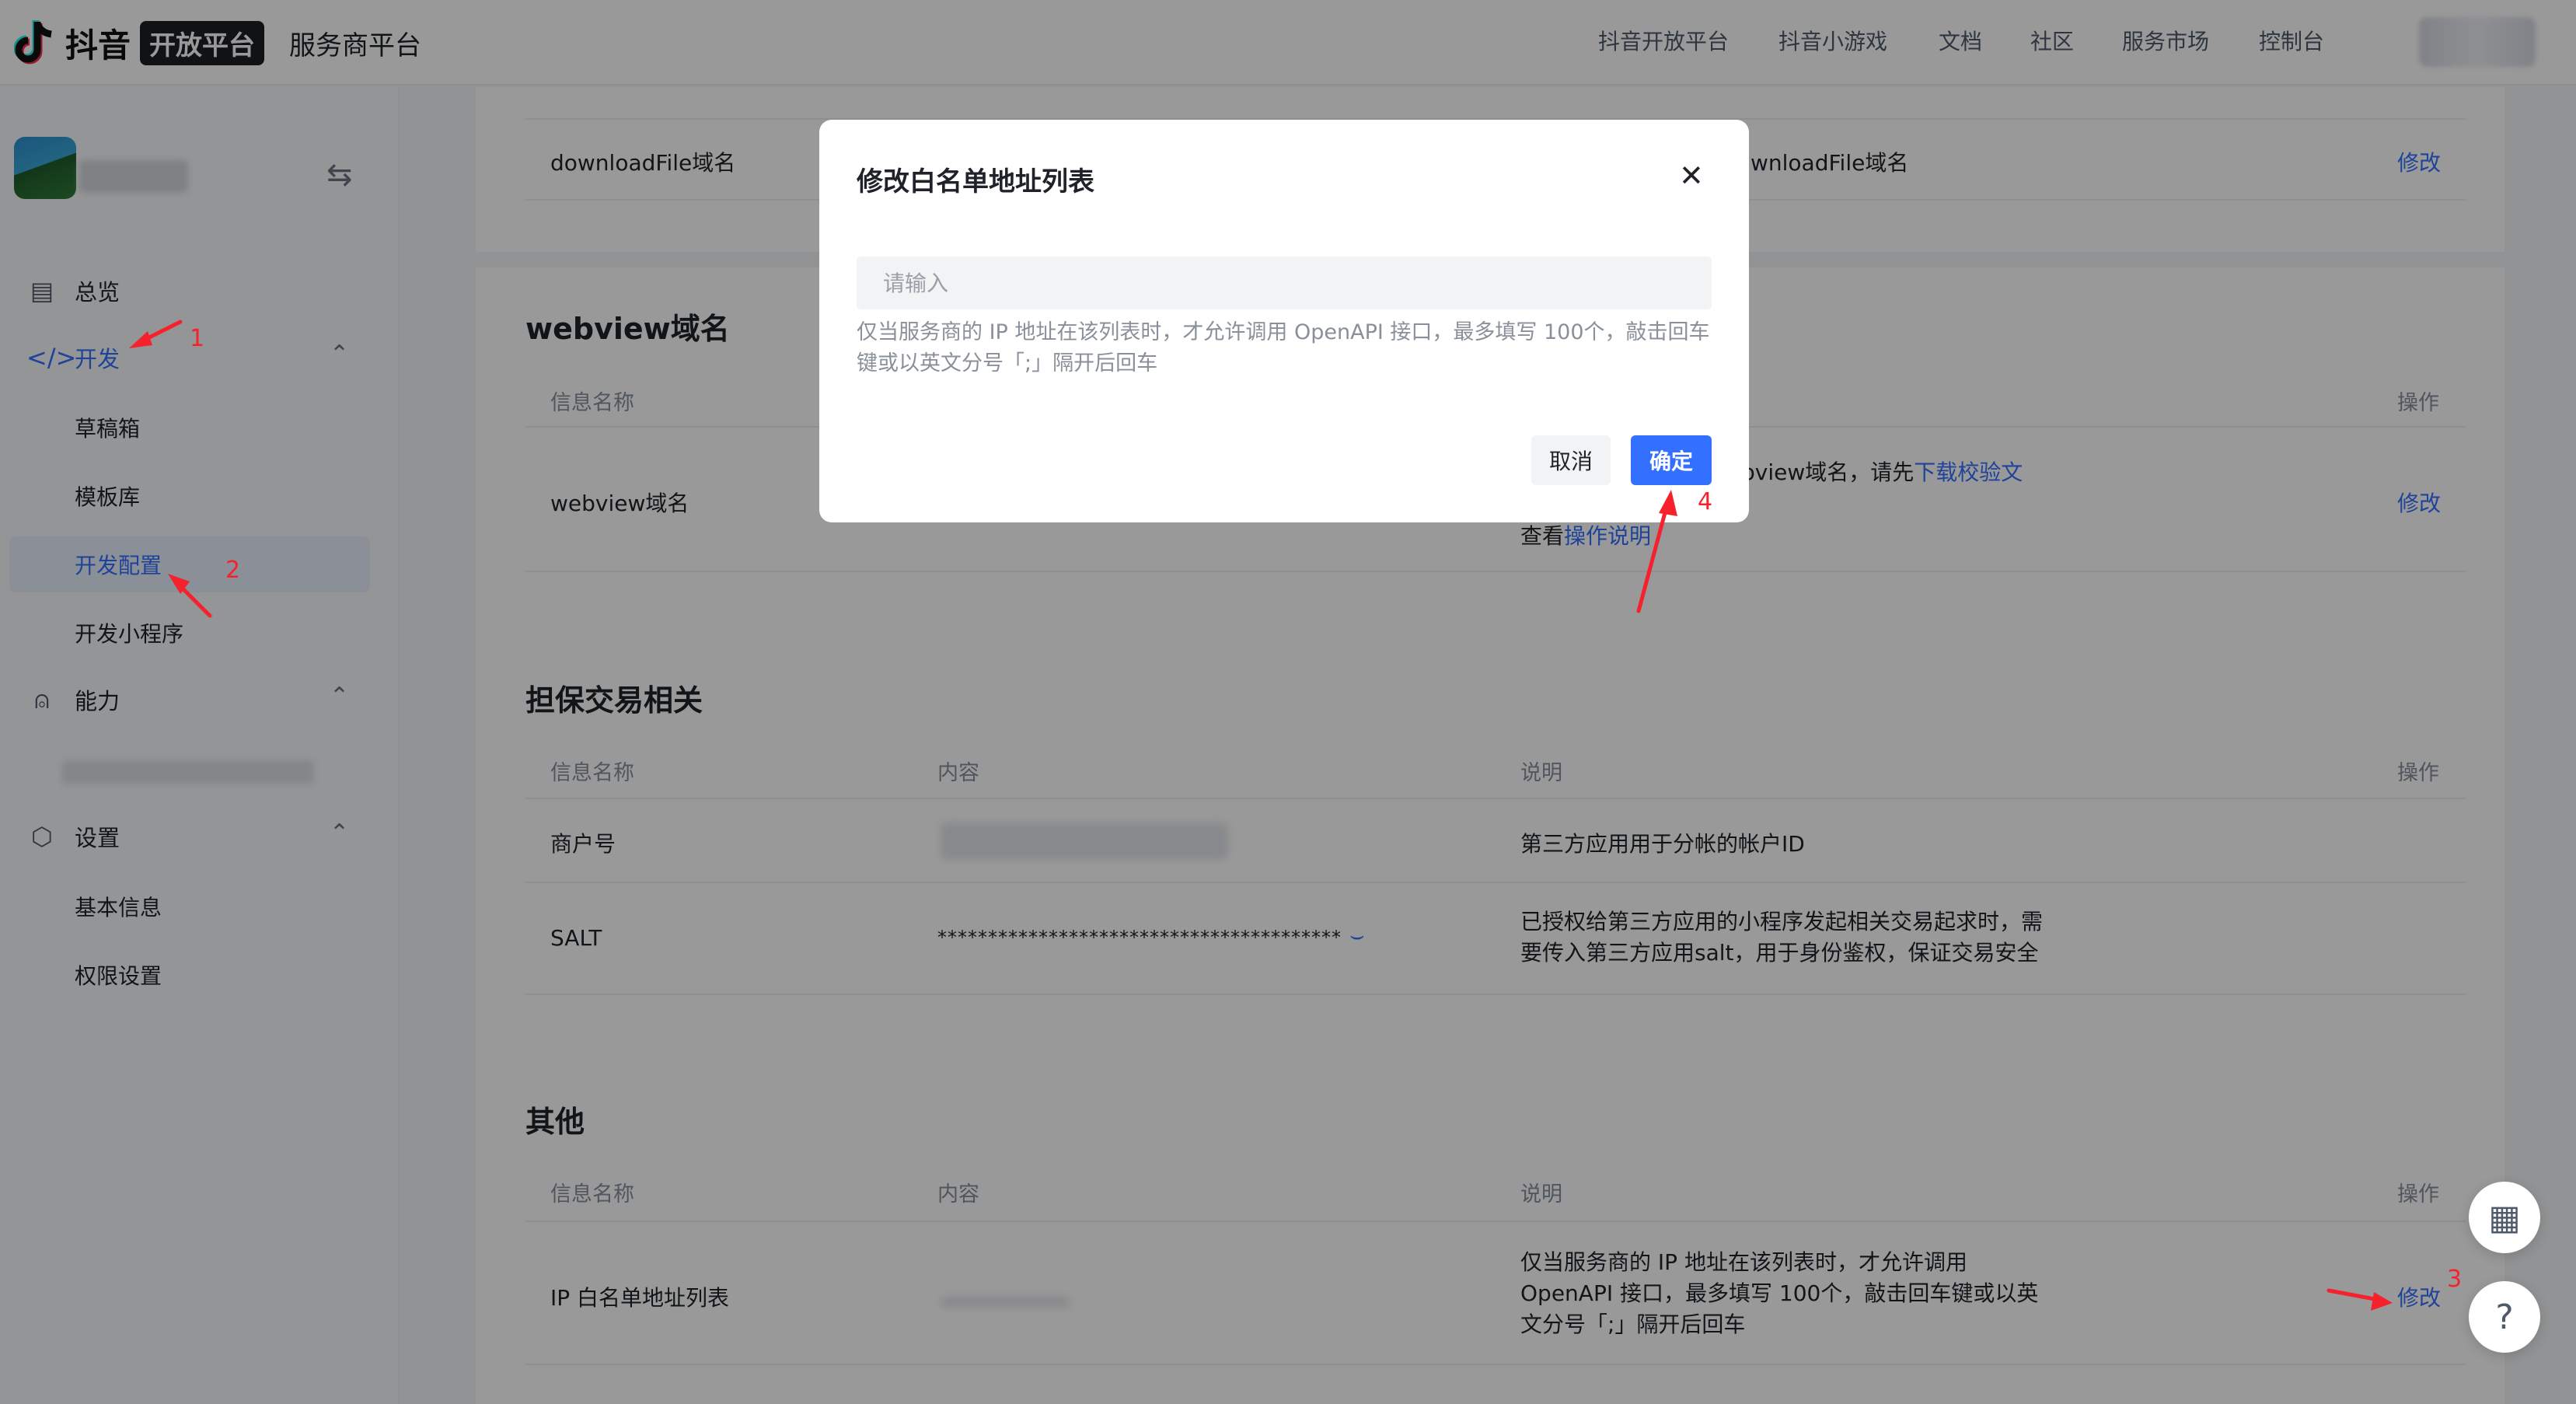 This screenshot has width=2576, height=1404. I want to click on annotation-number: 1, so click(198, 338).